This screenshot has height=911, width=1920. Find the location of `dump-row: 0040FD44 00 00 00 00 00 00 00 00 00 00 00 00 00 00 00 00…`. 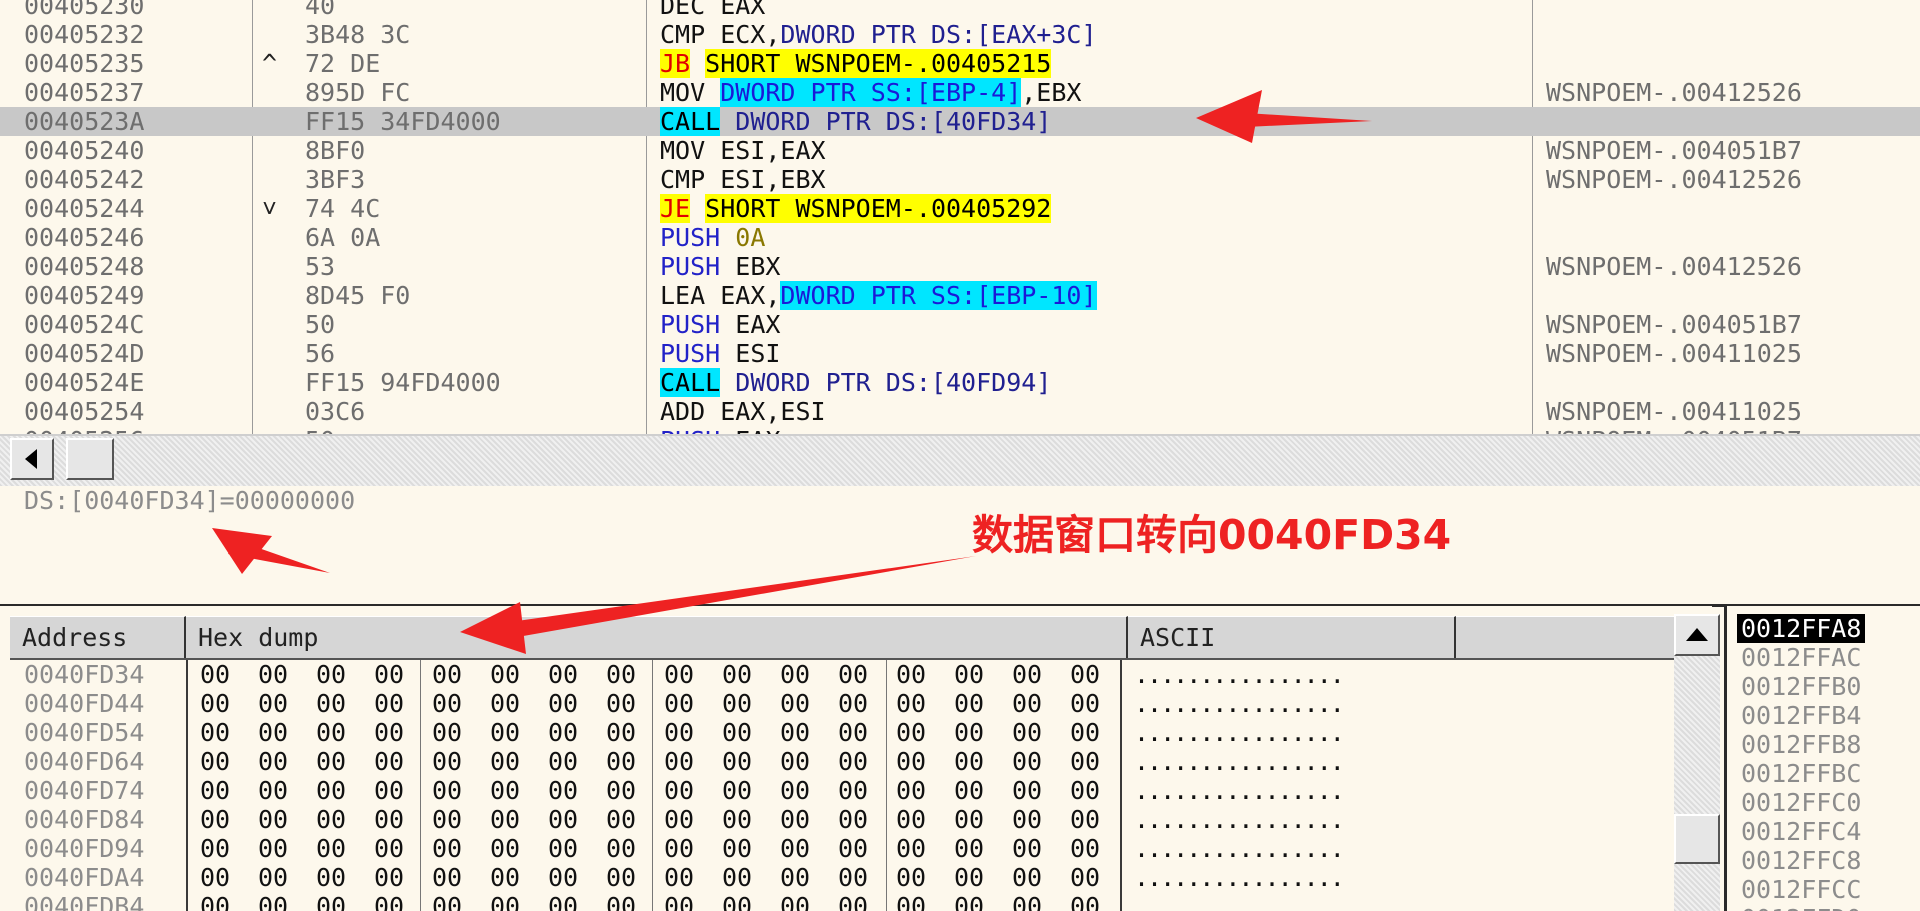

dump-row: 0040FD44 00 00 00 00 00 00 00 00 00 00 00 00 00 00 00 00… is located at coordinates (842, 703).